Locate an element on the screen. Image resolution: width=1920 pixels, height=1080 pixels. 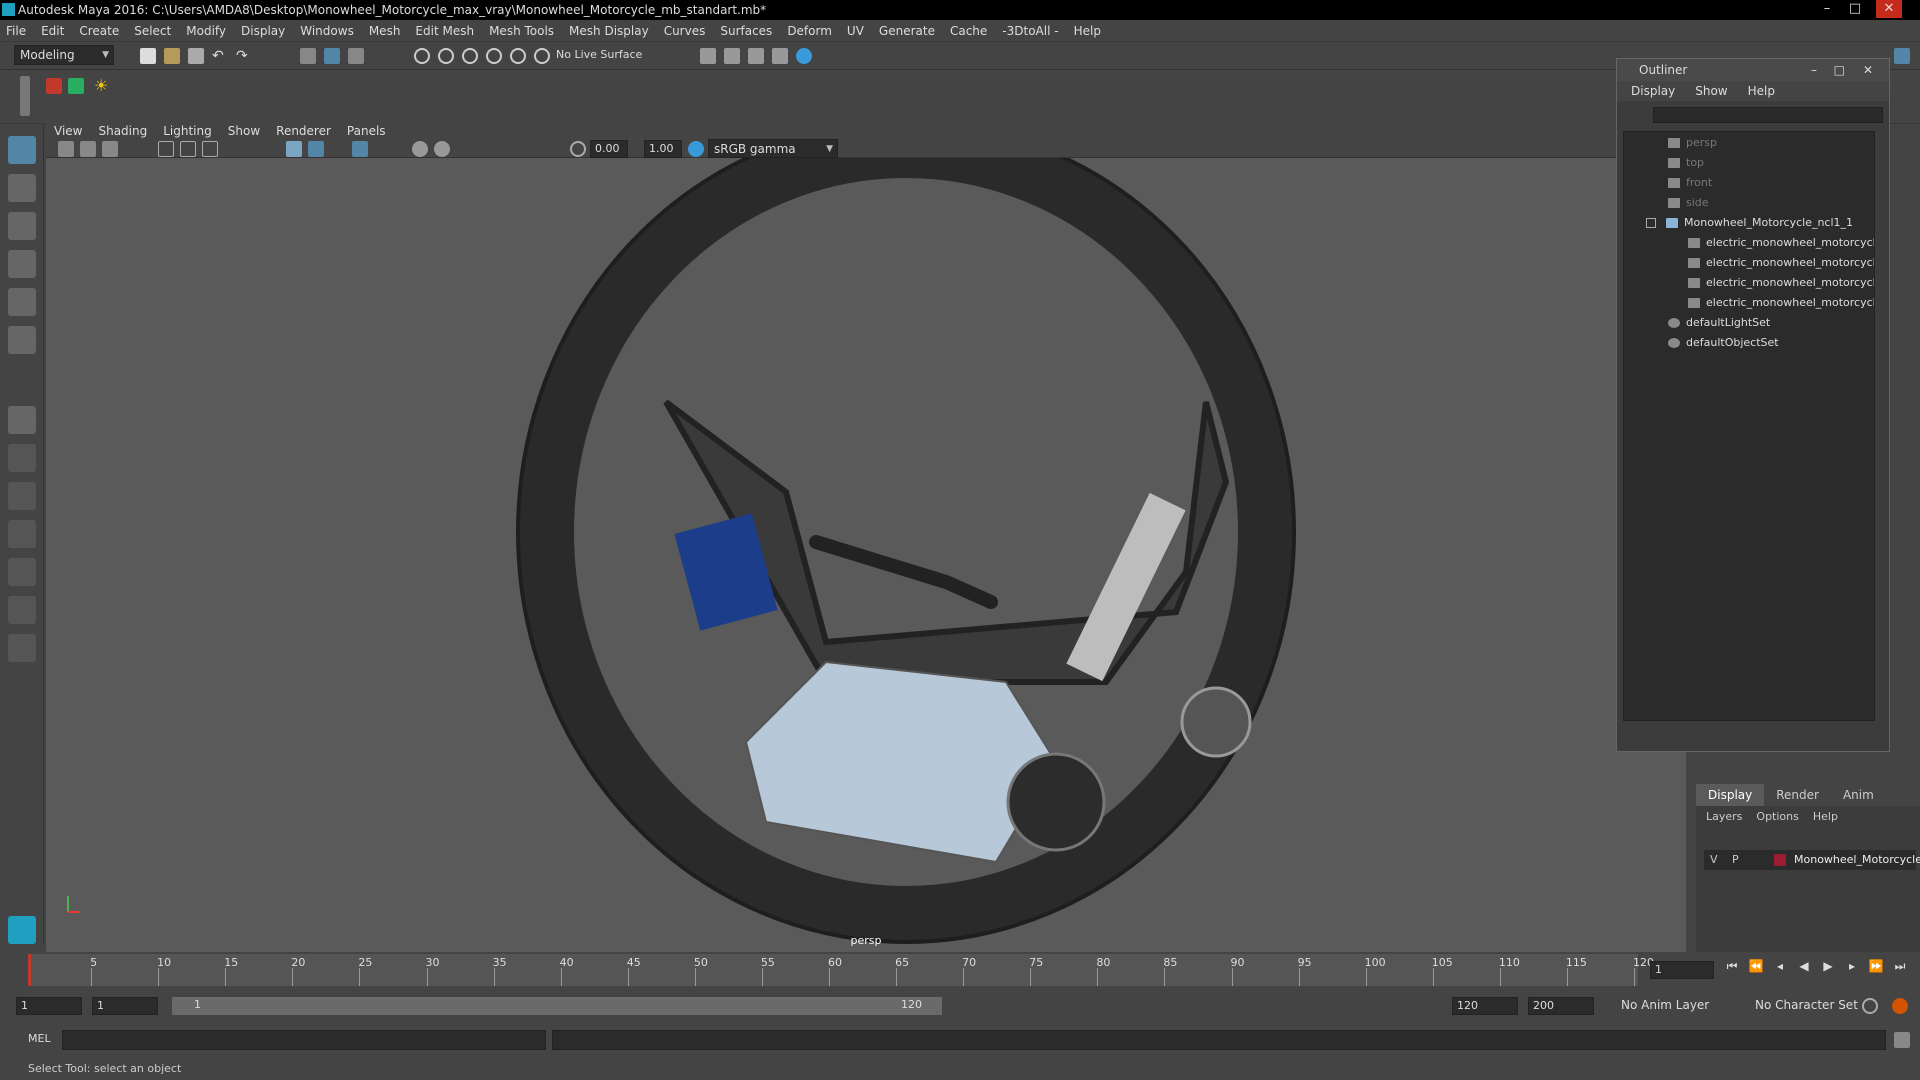
snap-surface-icon is located at coordinates (518, 56).